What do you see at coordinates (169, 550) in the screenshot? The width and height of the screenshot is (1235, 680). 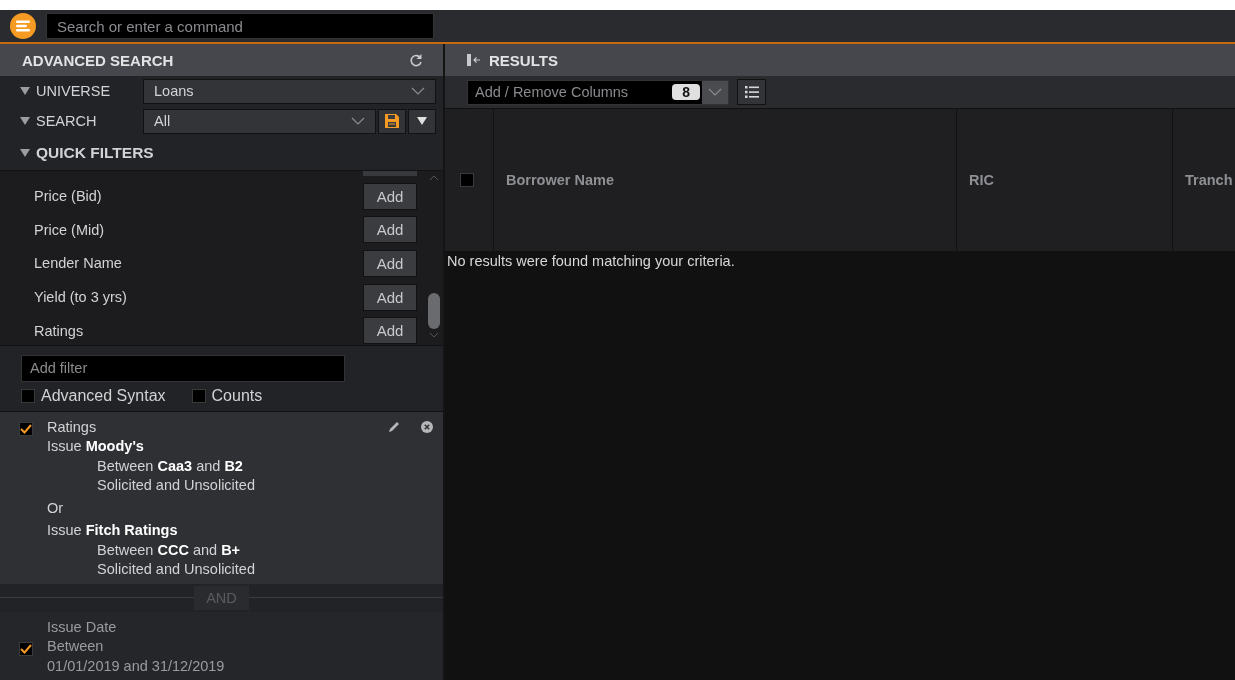 I see `filter-text: Between CCC and B+` at bounding box center [169, 550].